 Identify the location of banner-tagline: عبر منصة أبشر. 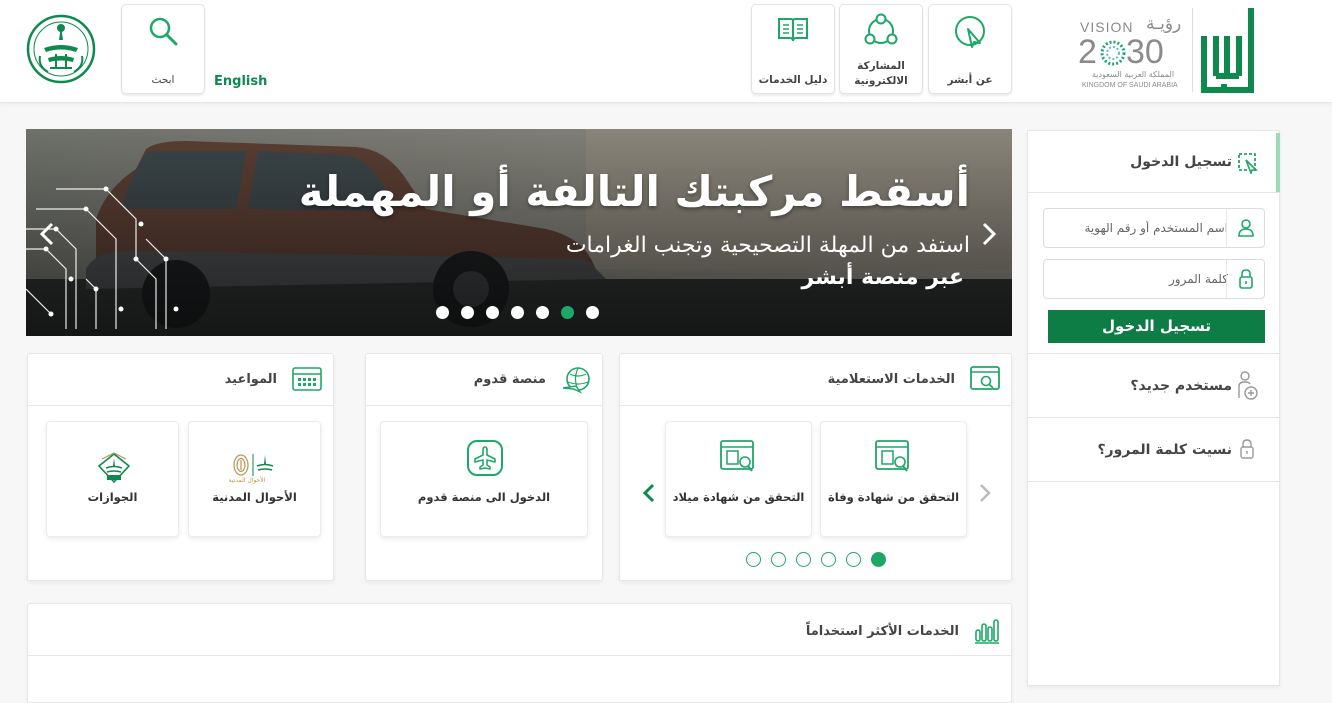
(882, 277).